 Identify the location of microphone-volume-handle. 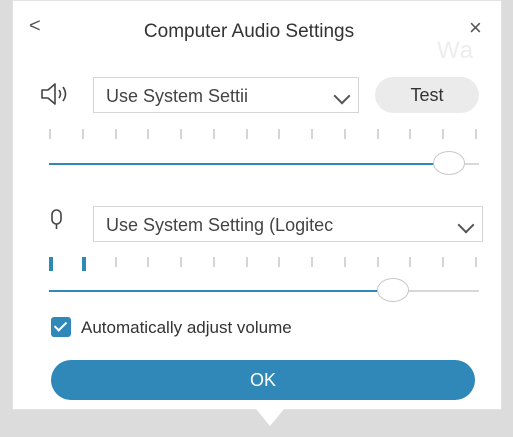
(393, 290).